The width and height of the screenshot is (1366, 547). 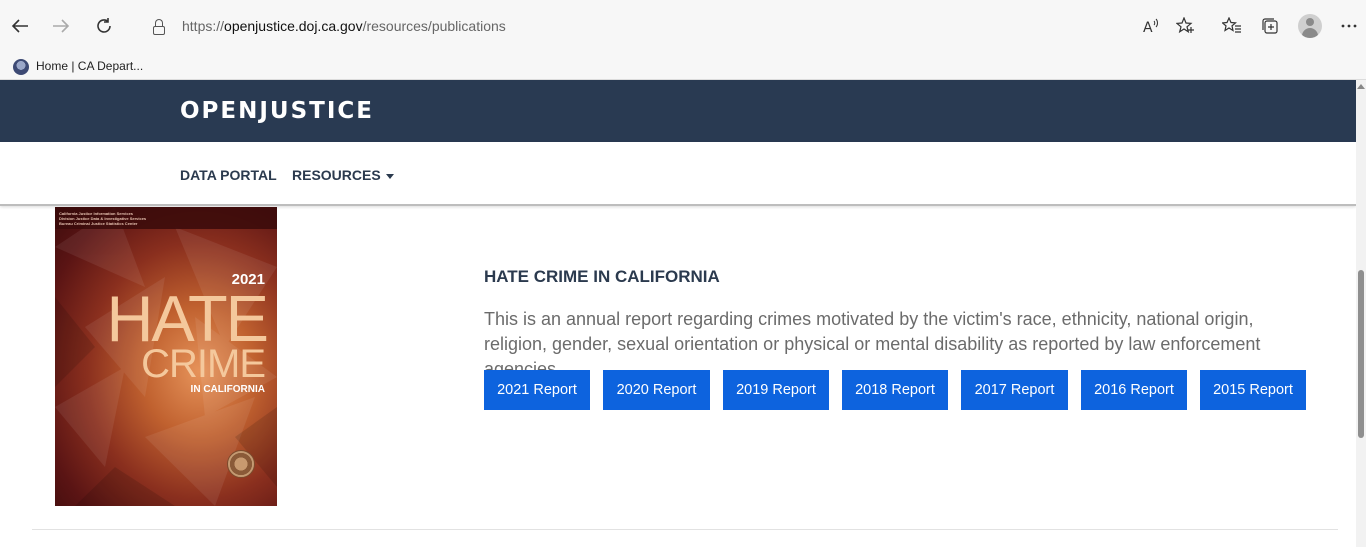 I want to click on report-button-2017: 2017 Report, so click(x=1014, y=390).